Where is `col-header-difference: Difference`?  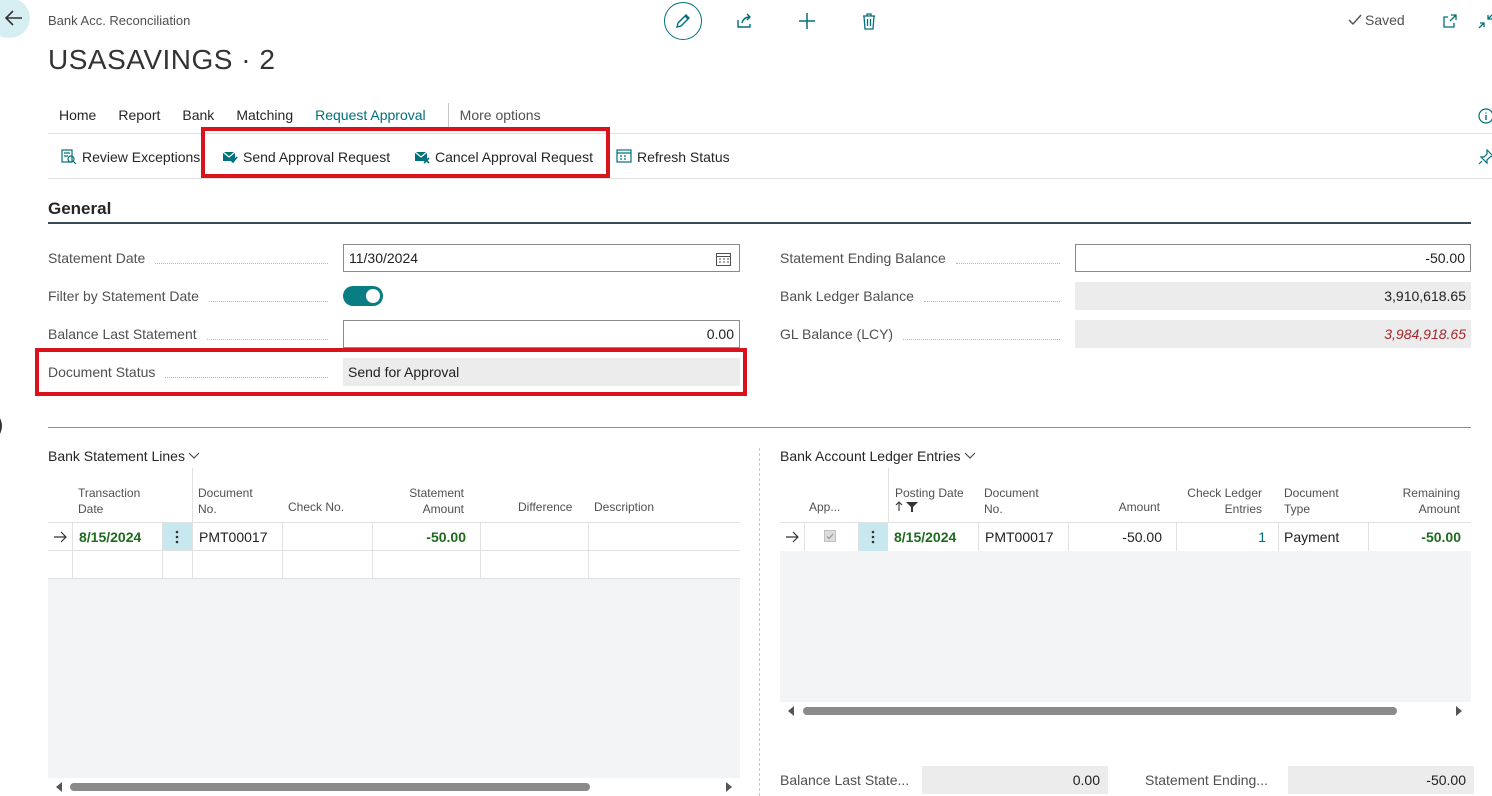 col-header-difference: Difference is located at coordinates (545, 507).